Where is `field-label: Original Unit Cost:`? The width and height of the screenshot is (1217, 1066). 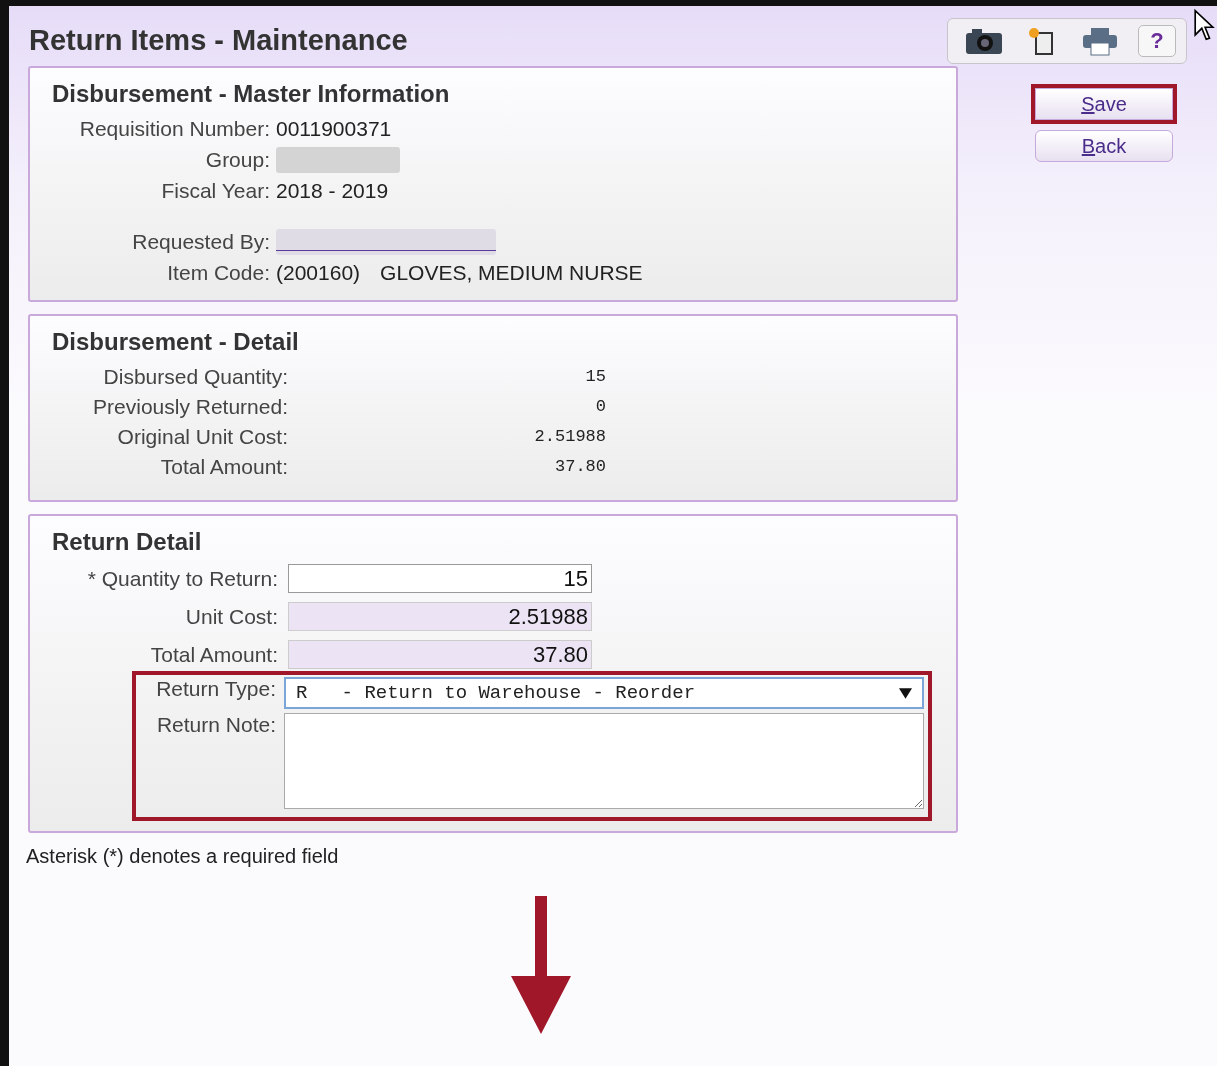 field-label: Original Unit Cost: is located at coordinates (202, 437).